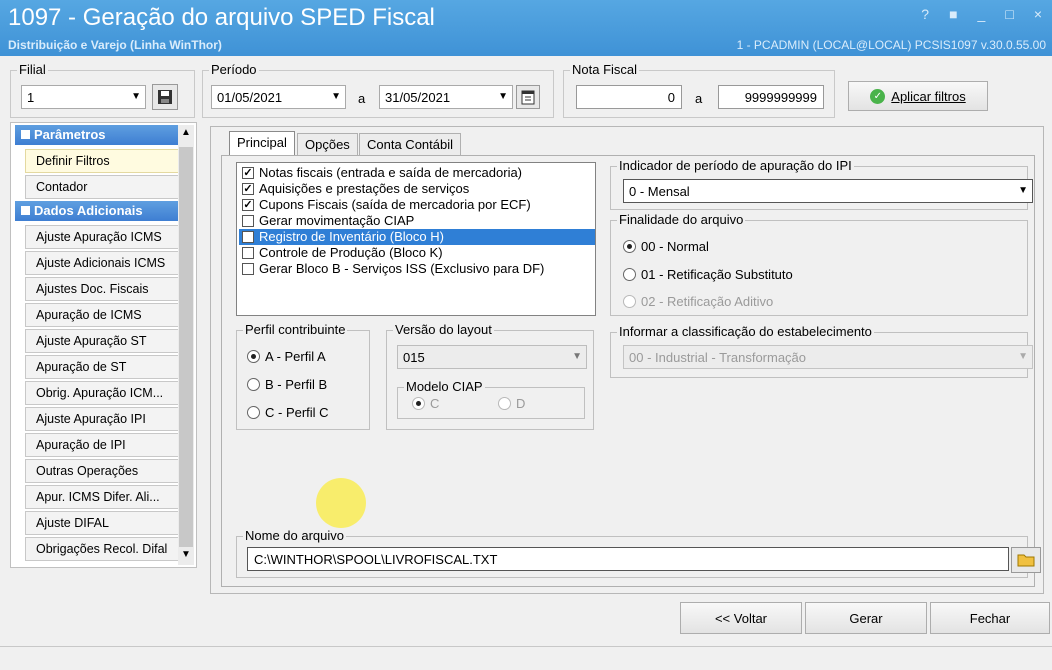 This screenshot has width=1052, height=670. What do you see at coordinates (103, 187) in the screenshot?
I see `sidebar-item-contador: Contador` at bounding box center [103, 187].